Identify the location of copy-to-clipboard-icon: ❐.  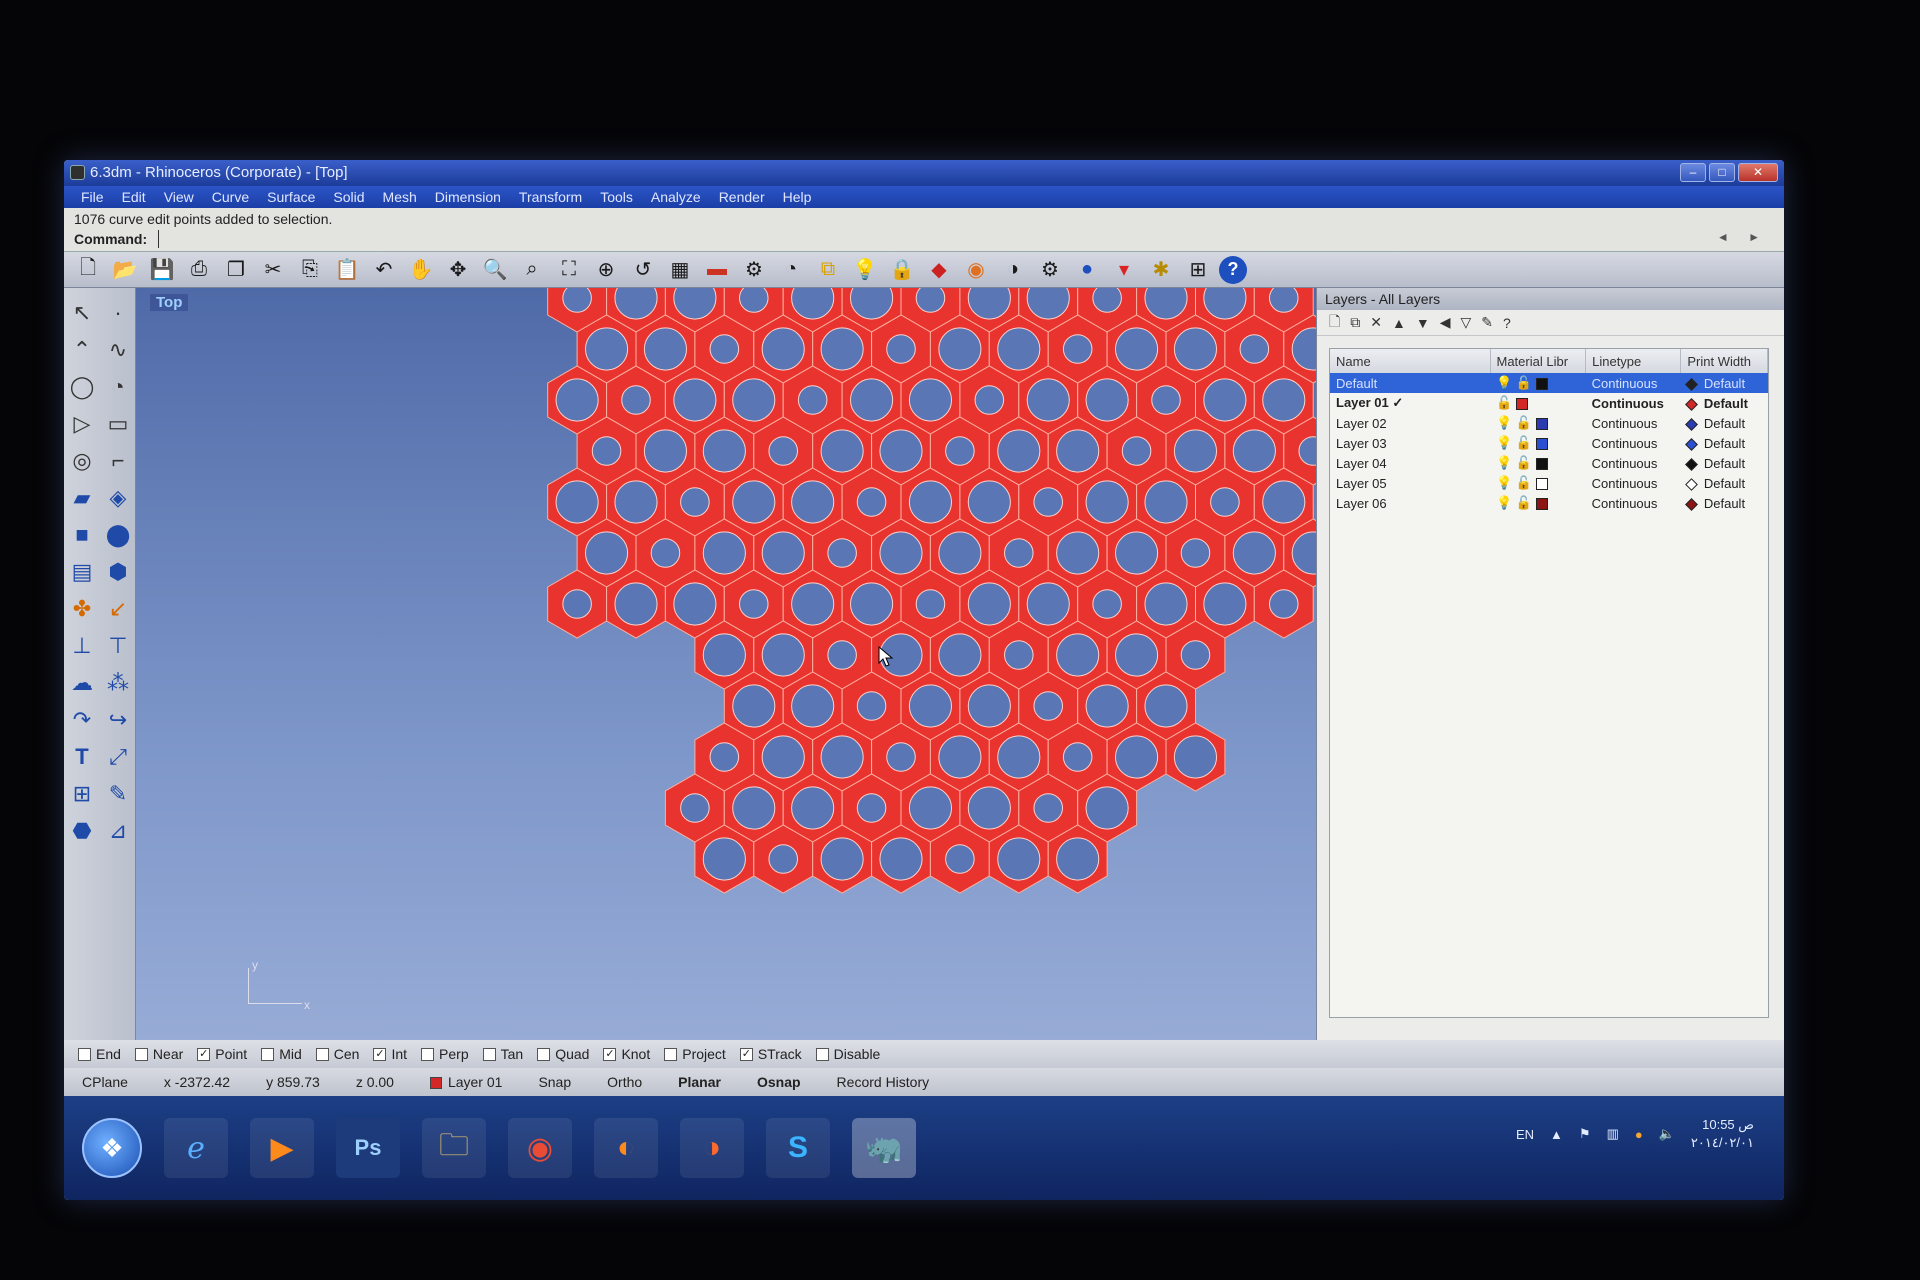
(236, 270).